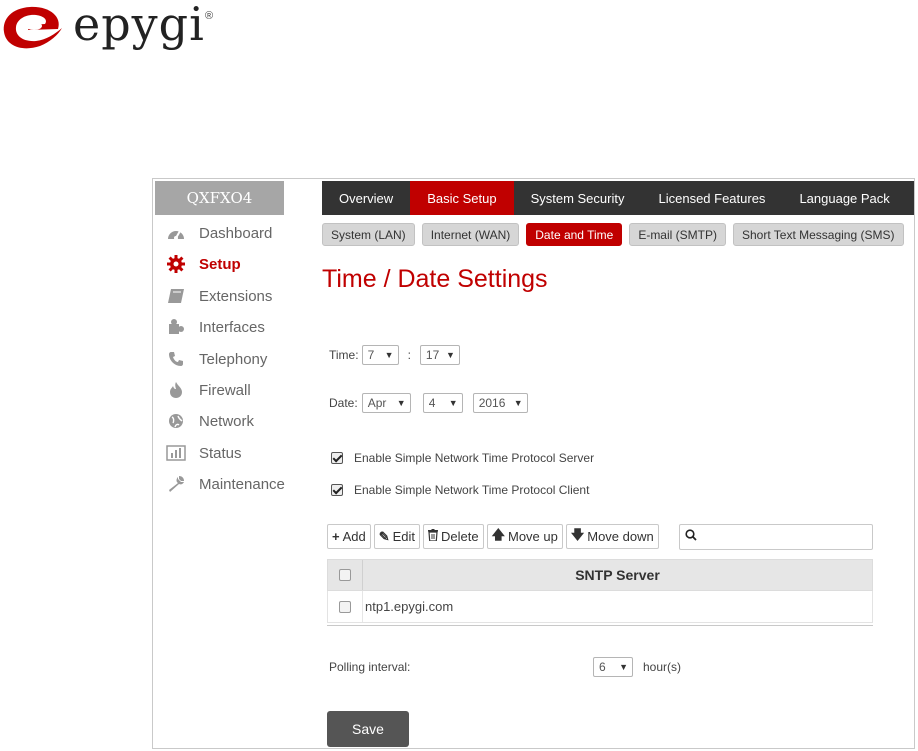 Image resolution: width=918 pixels, height=751 pixels. I want to click on sidebar-item-label: Maintenance, so click(242, 484).